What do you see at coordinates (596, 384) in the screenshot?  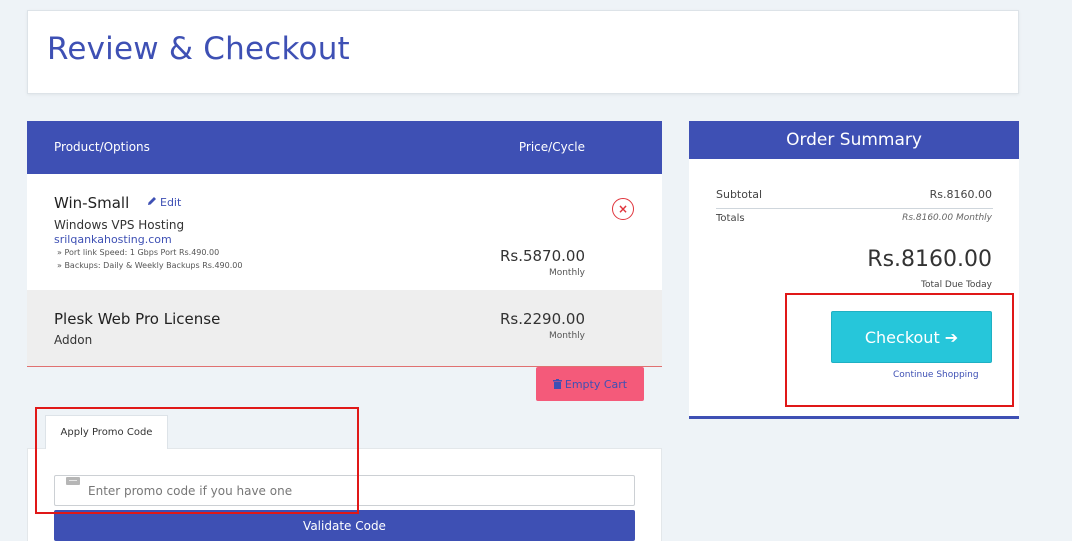 I see `empty-cart-label: Empty Cart` at bounding box center [596, 384].